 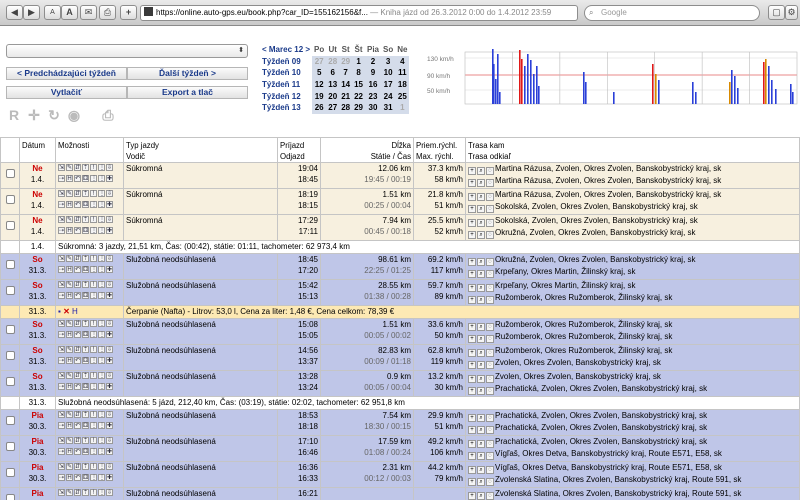 I want to click on fuel-info-icon: ▪, so click(x=59, y=311).